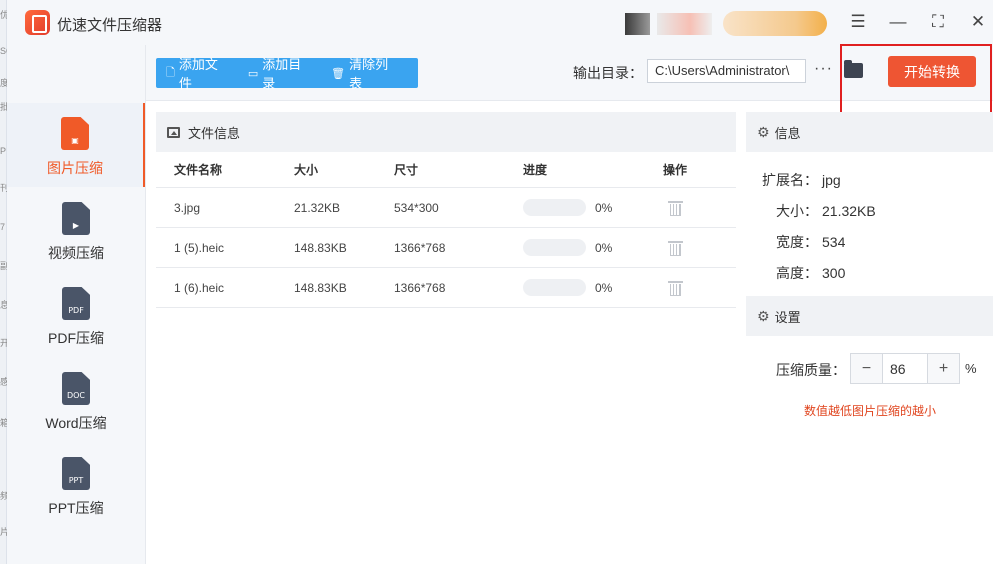 This screenshot has height=564, width=993. What do you see at coordinates (943, 368) in the screenshot?
I see `quality-increase-button: +` at bounding box center [943, 368].